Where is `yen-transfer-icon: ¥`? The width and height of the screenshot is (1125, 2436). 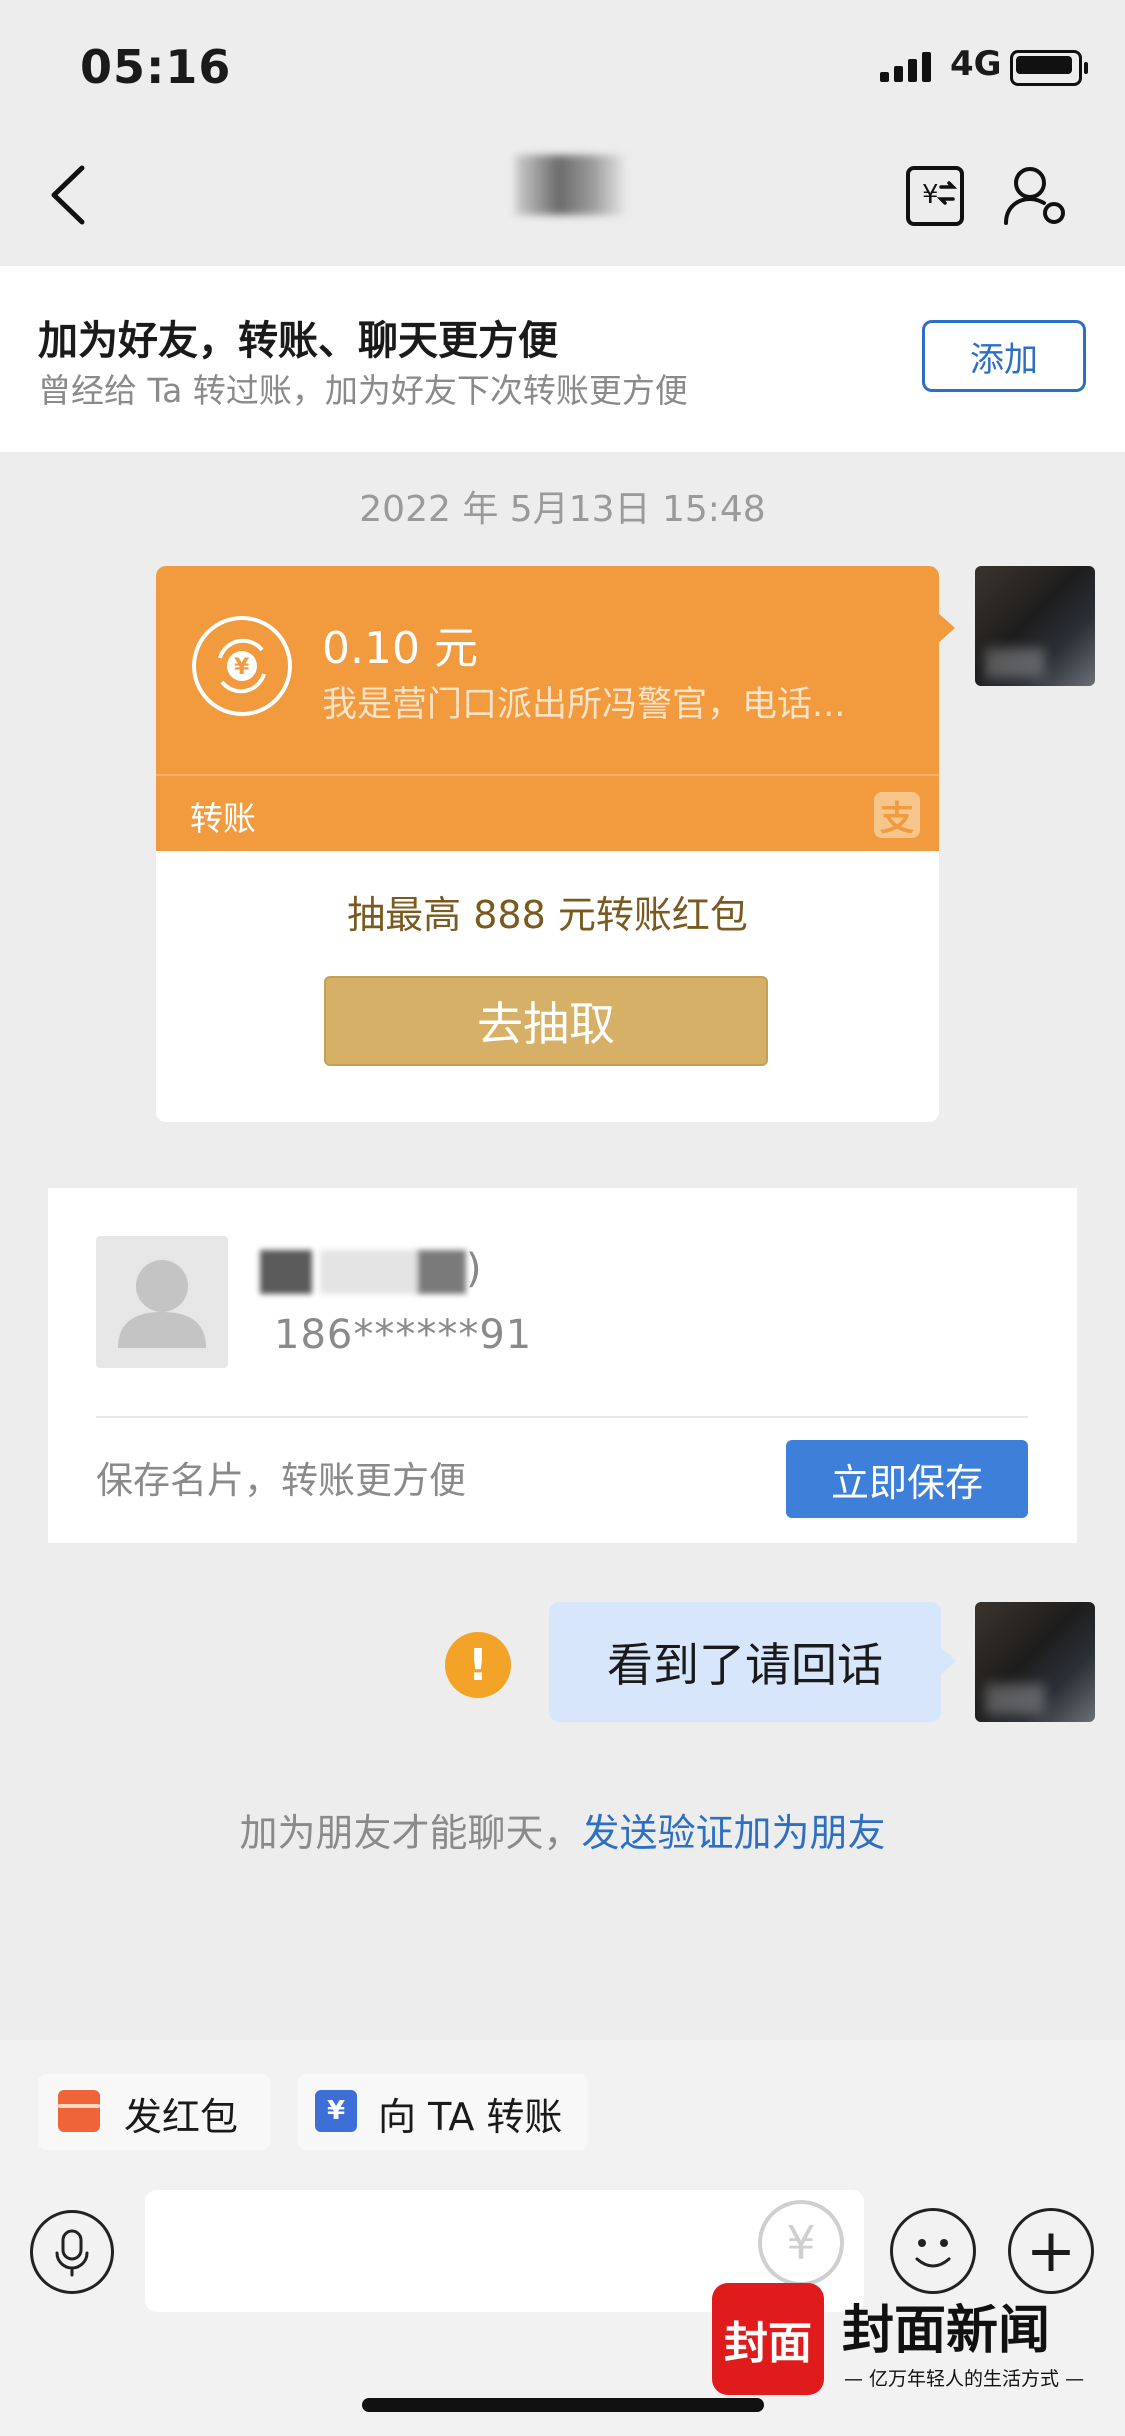 yen-transfer-icon: ¥ is located at coordinates (801, 2243).